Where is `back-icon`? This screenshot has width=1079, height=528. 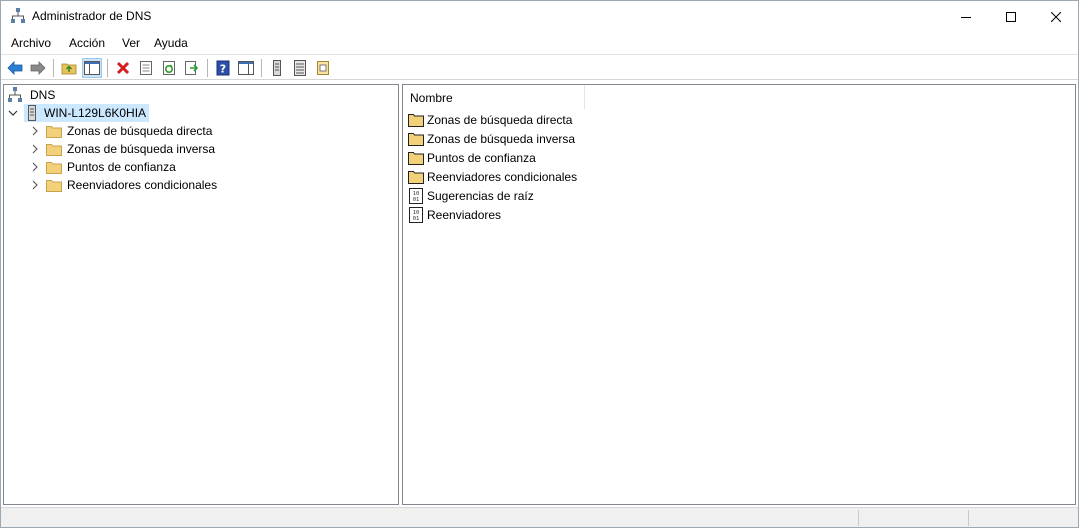
back-icon is located at coordinates (15, 68).